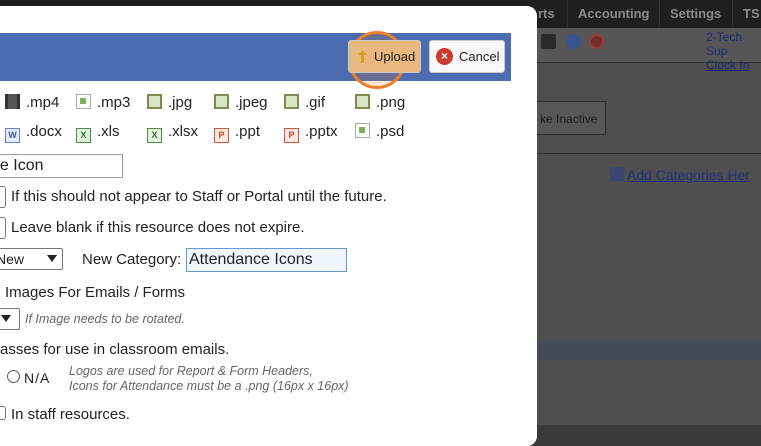 The width and height of the screenshot is (761, 446). Describe the element at coordinates (33, 133) in the screenshot. I see `file-type-docx: W .docx` at that location.